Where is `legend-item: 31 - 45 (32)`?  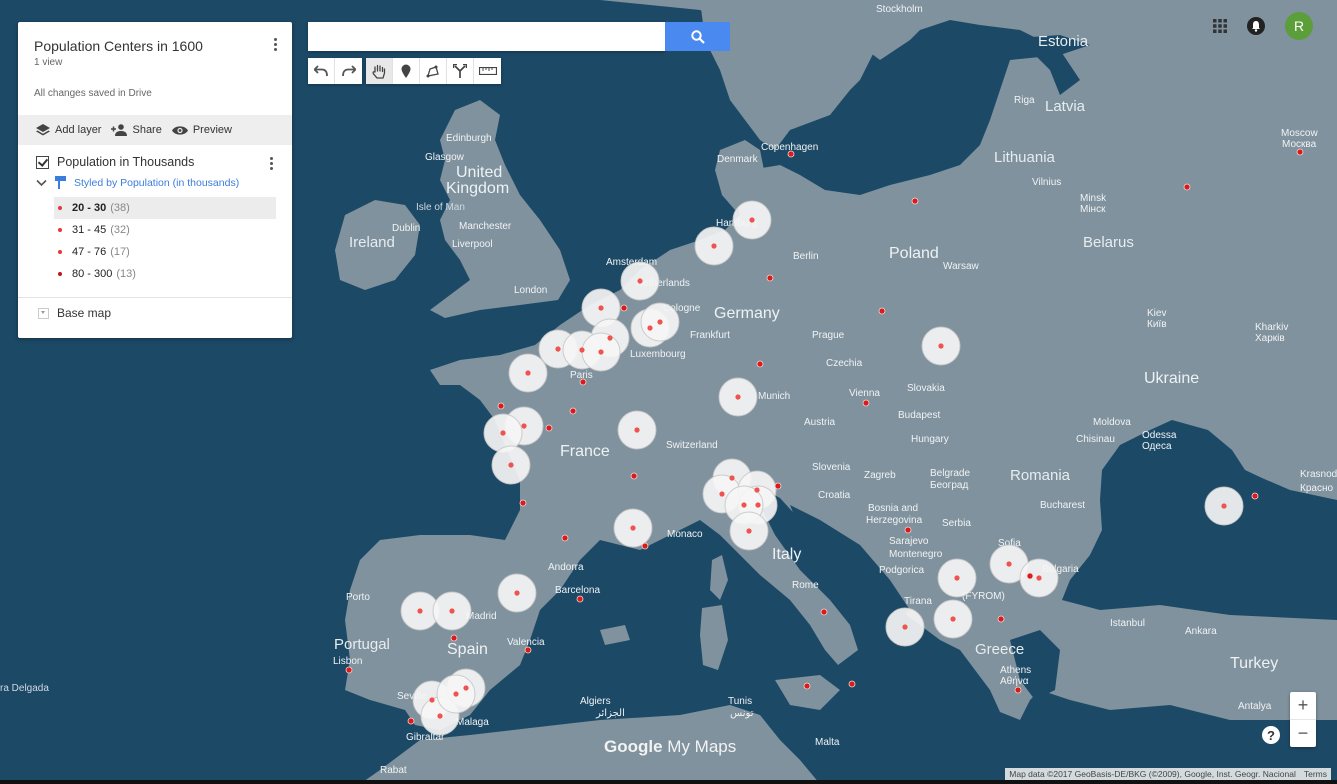 legend-item: 31 - 45 (32) is located at coordinates (165, 230).